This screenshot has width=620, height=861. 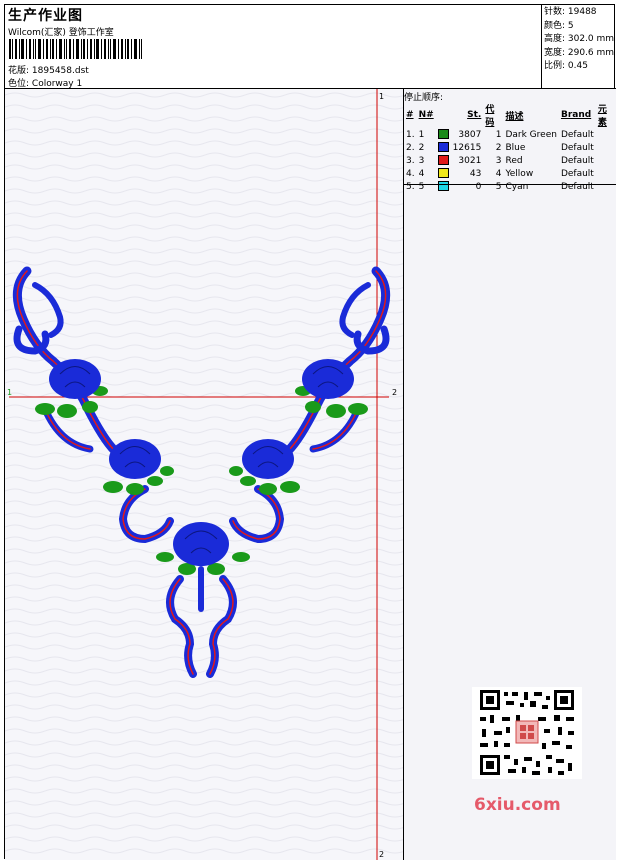 I want to click on col-code: 代码, so click(x=490, y=116).